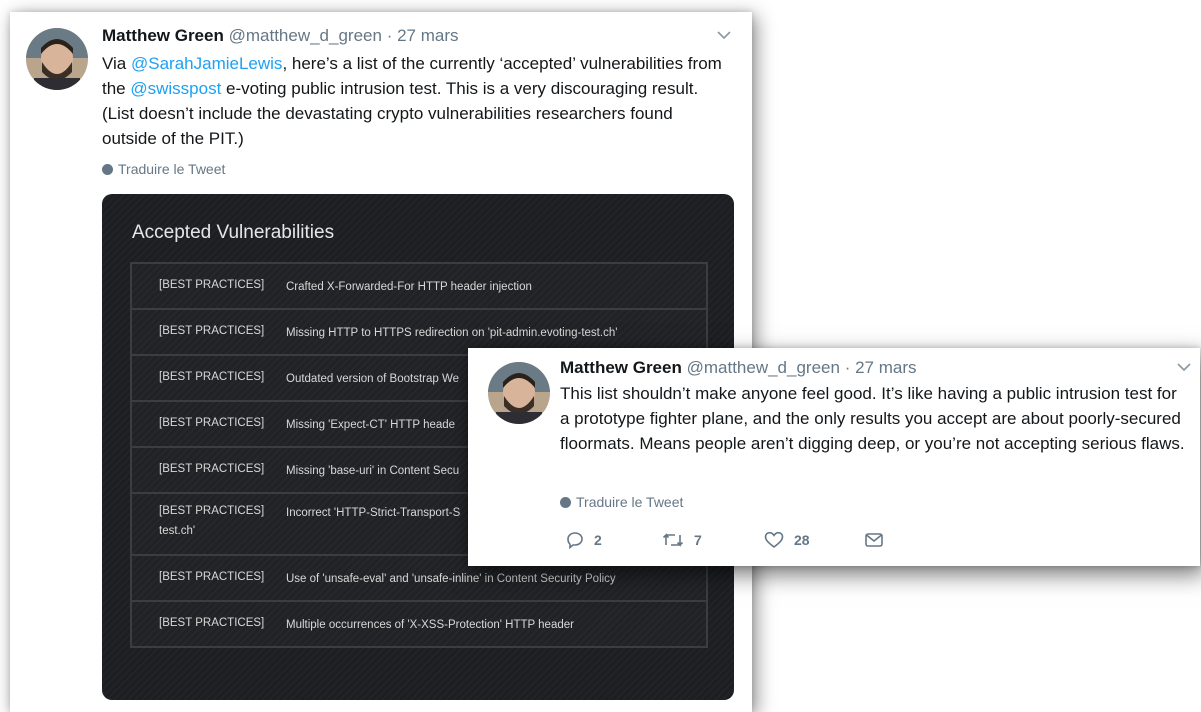 The image size is (1201, 712). What do you see at coordinates (698, 540) in the screenshot?
I see `retweet-count: 7` at bounding box center [698, 540].